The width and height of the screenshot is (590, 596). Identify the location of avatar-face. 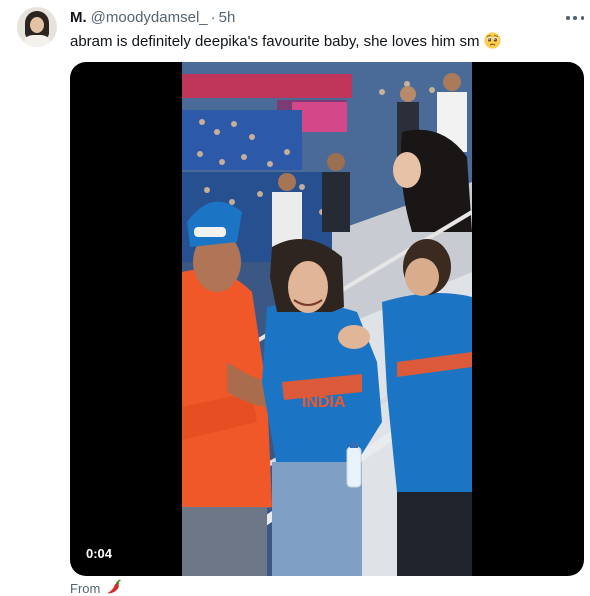
(37, 25).